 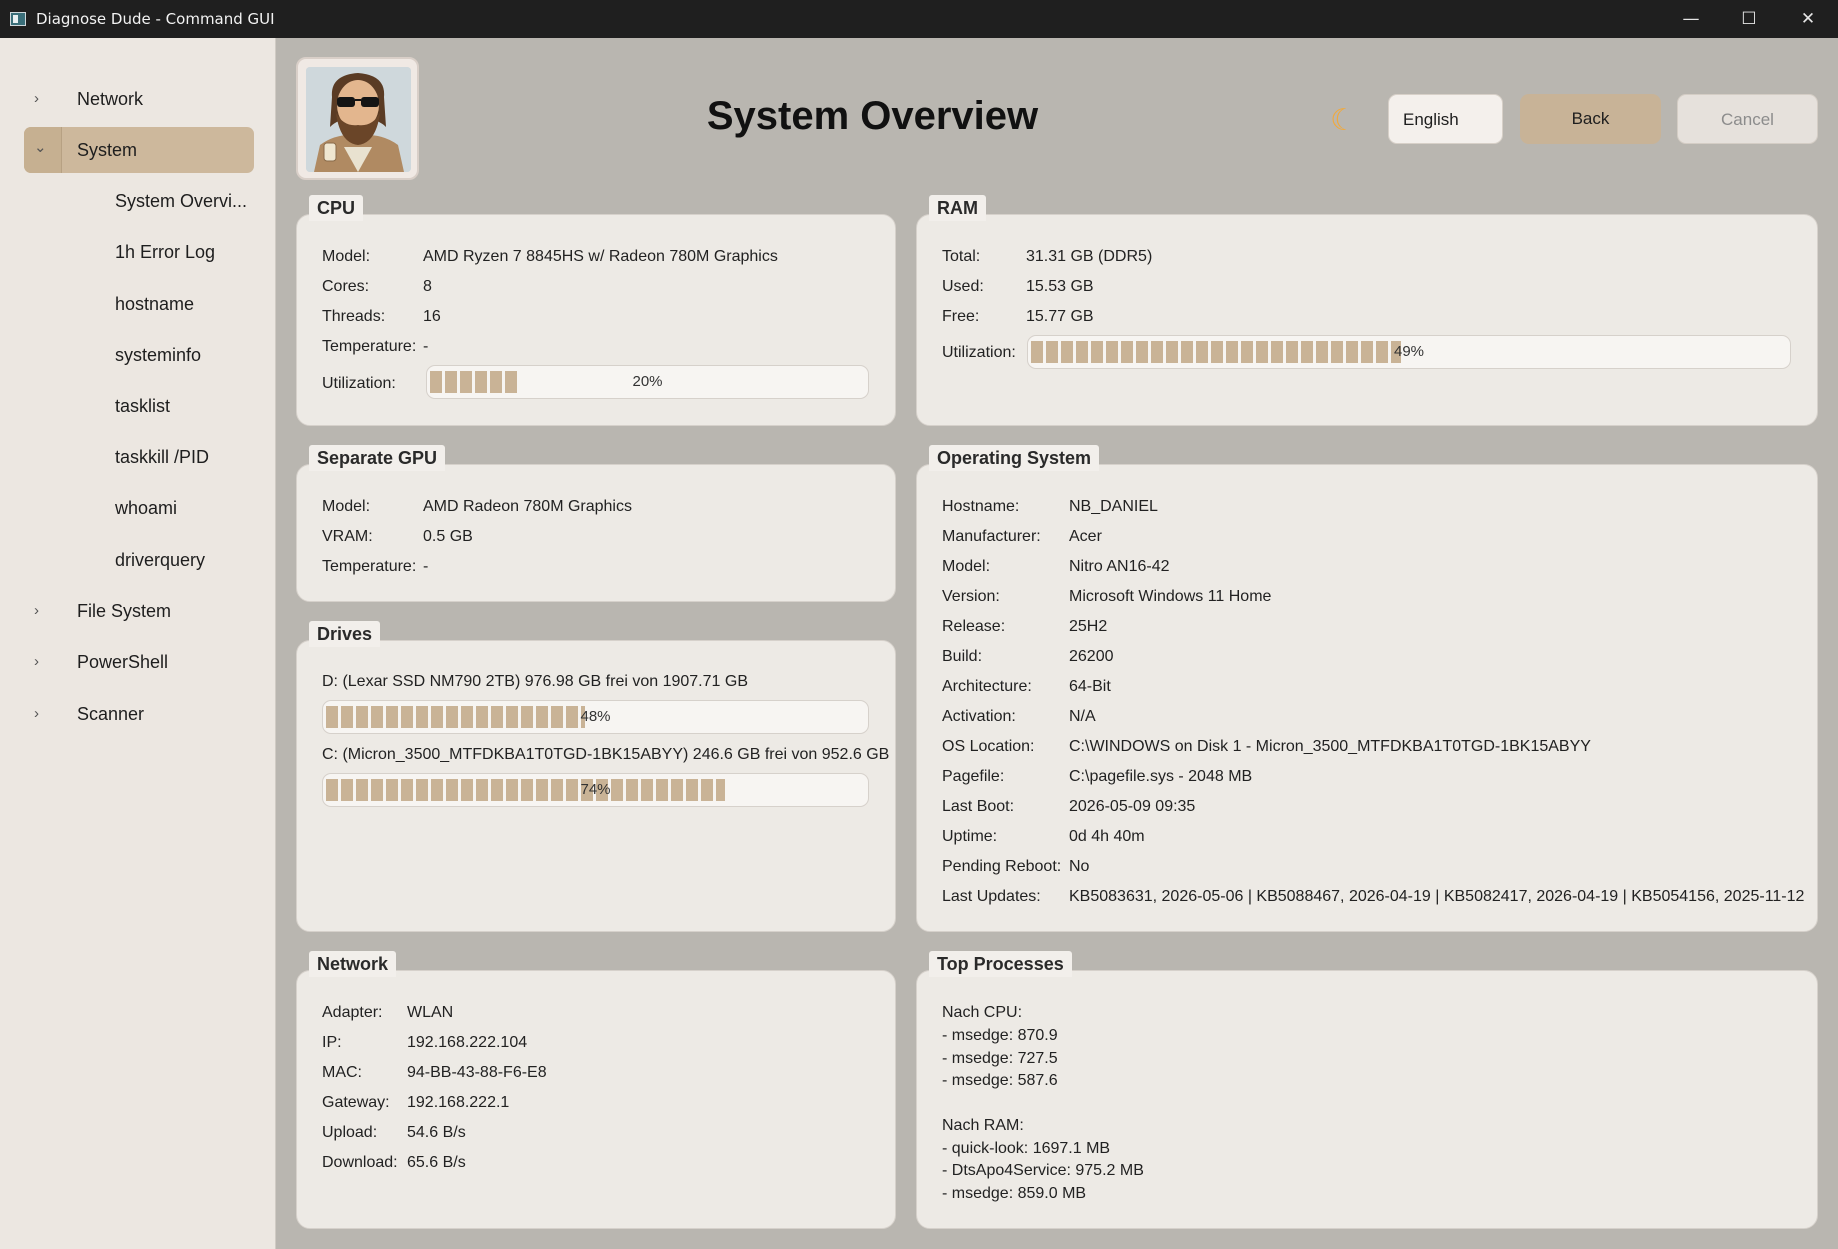 What do you see at coordinates (158, 355) in the screenshot?
I see `sidebar-subitem-systeminfo: systeminfo` at bounding box center [158, 355].